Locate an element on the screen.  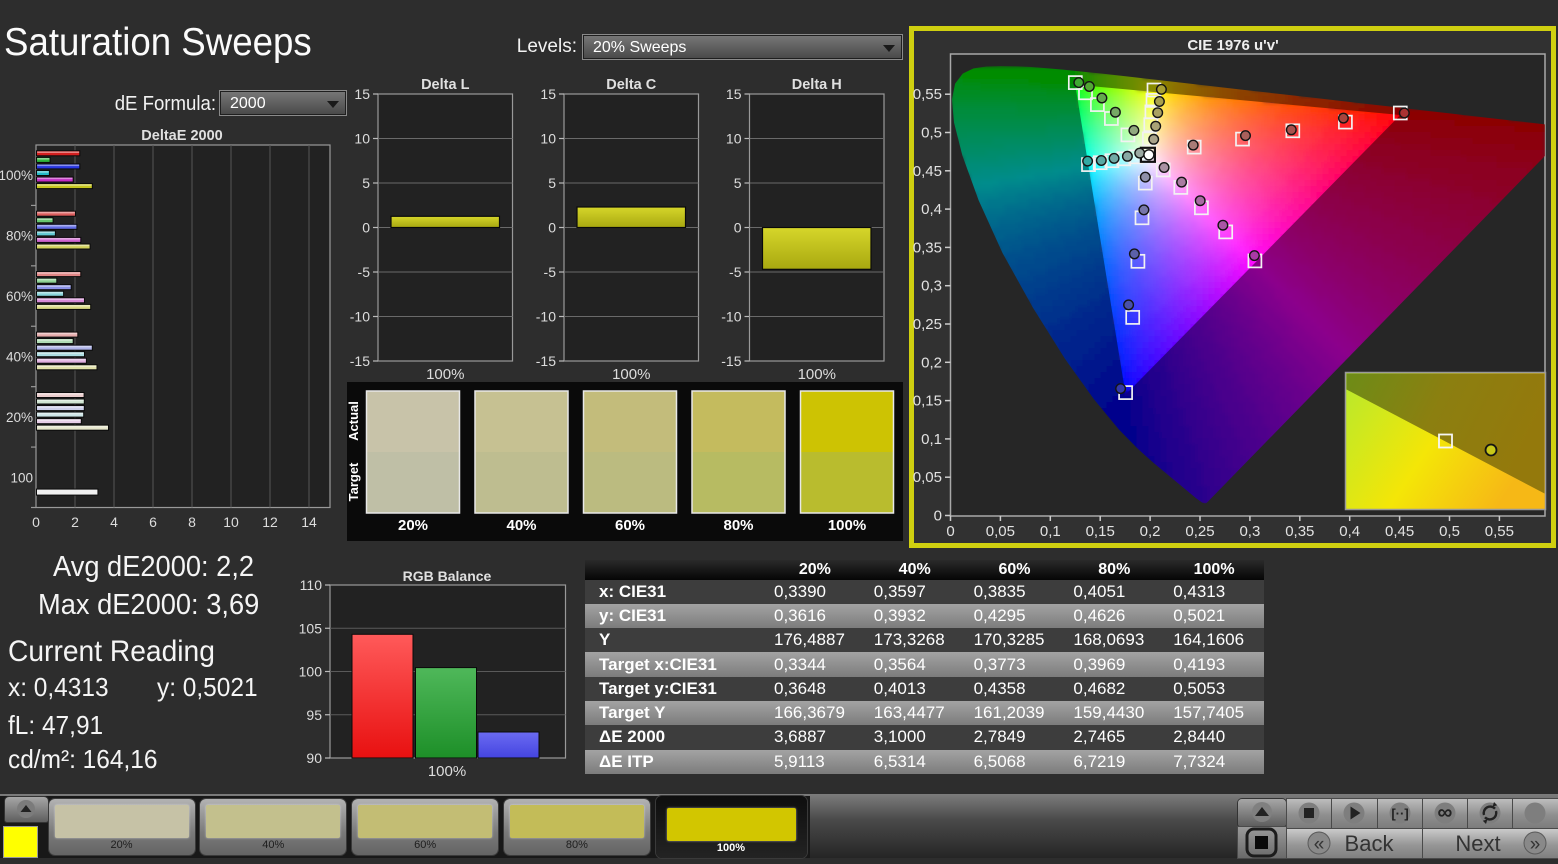
svg-text: 14 is located at coordinates (309, 522).